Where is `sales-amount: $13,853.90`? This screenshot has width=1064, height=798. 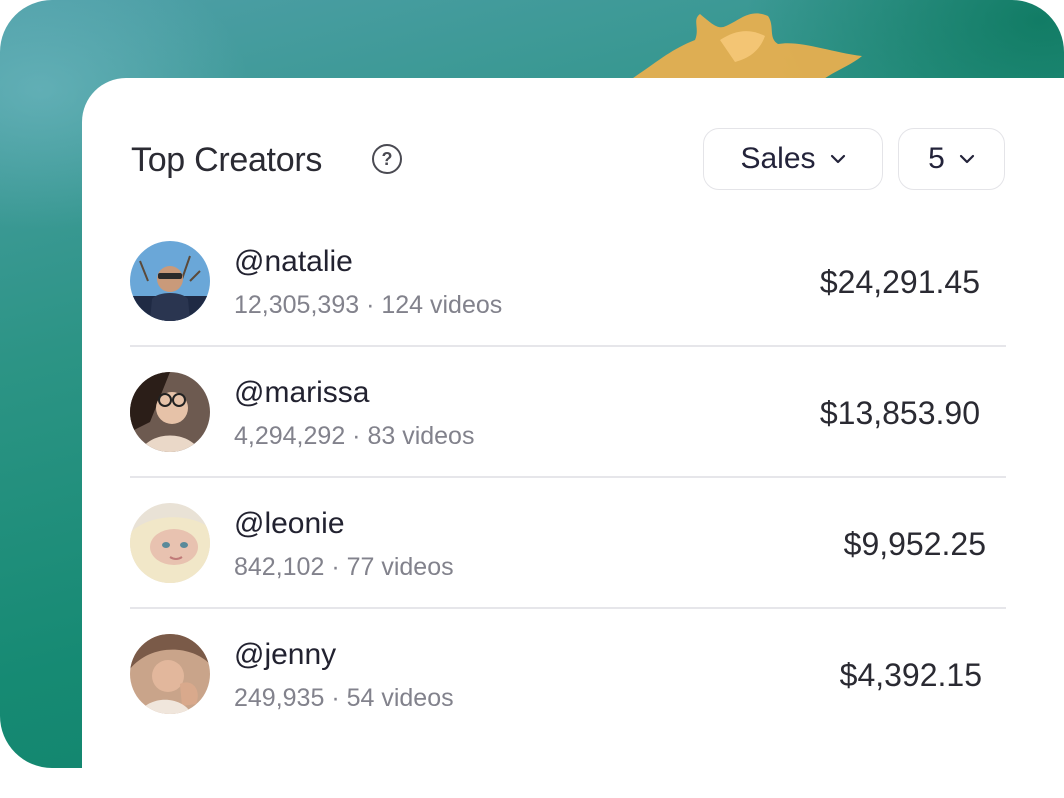
sales-amount: $13,853.90 is located at coordinates (899, 413).